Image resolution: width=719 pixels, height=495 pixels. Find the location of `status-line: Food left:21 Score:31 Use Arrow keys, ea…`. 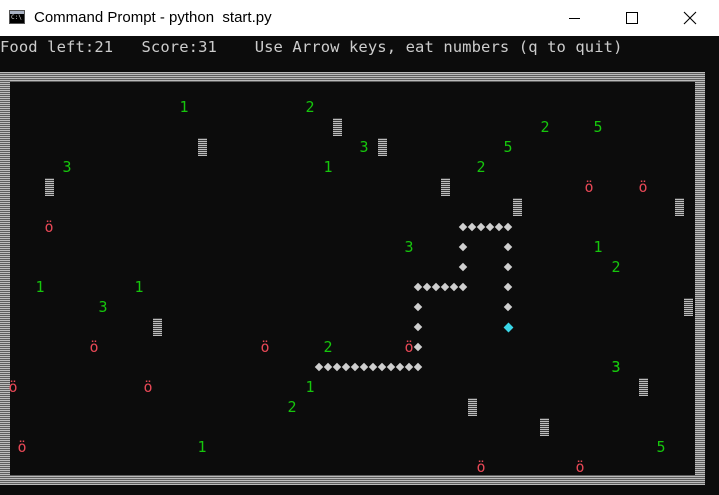

status-line: Food left:21 Score:31 Use Arrow keys, ea… is located at coordinates (311, 47).